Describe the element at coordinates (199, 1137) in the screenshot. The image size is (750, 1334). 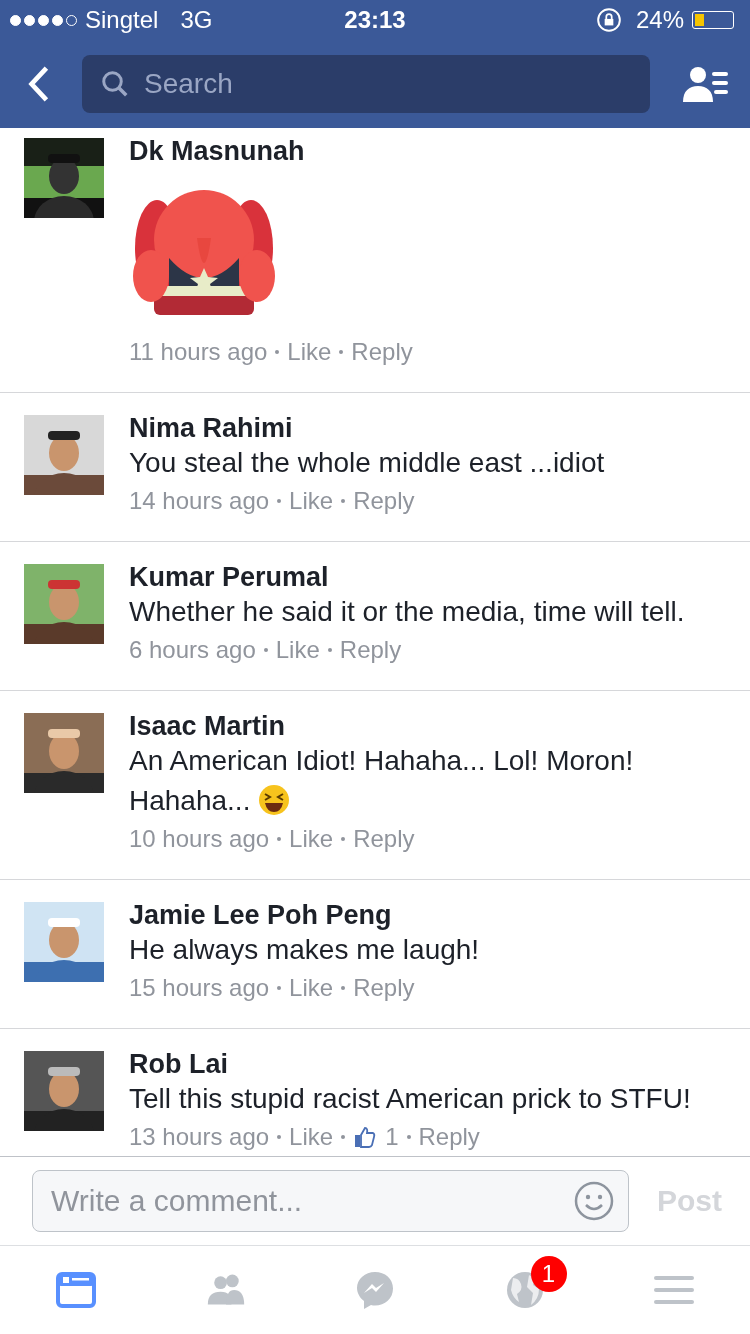
I see `comment-time: 13 hours ago` at that location.